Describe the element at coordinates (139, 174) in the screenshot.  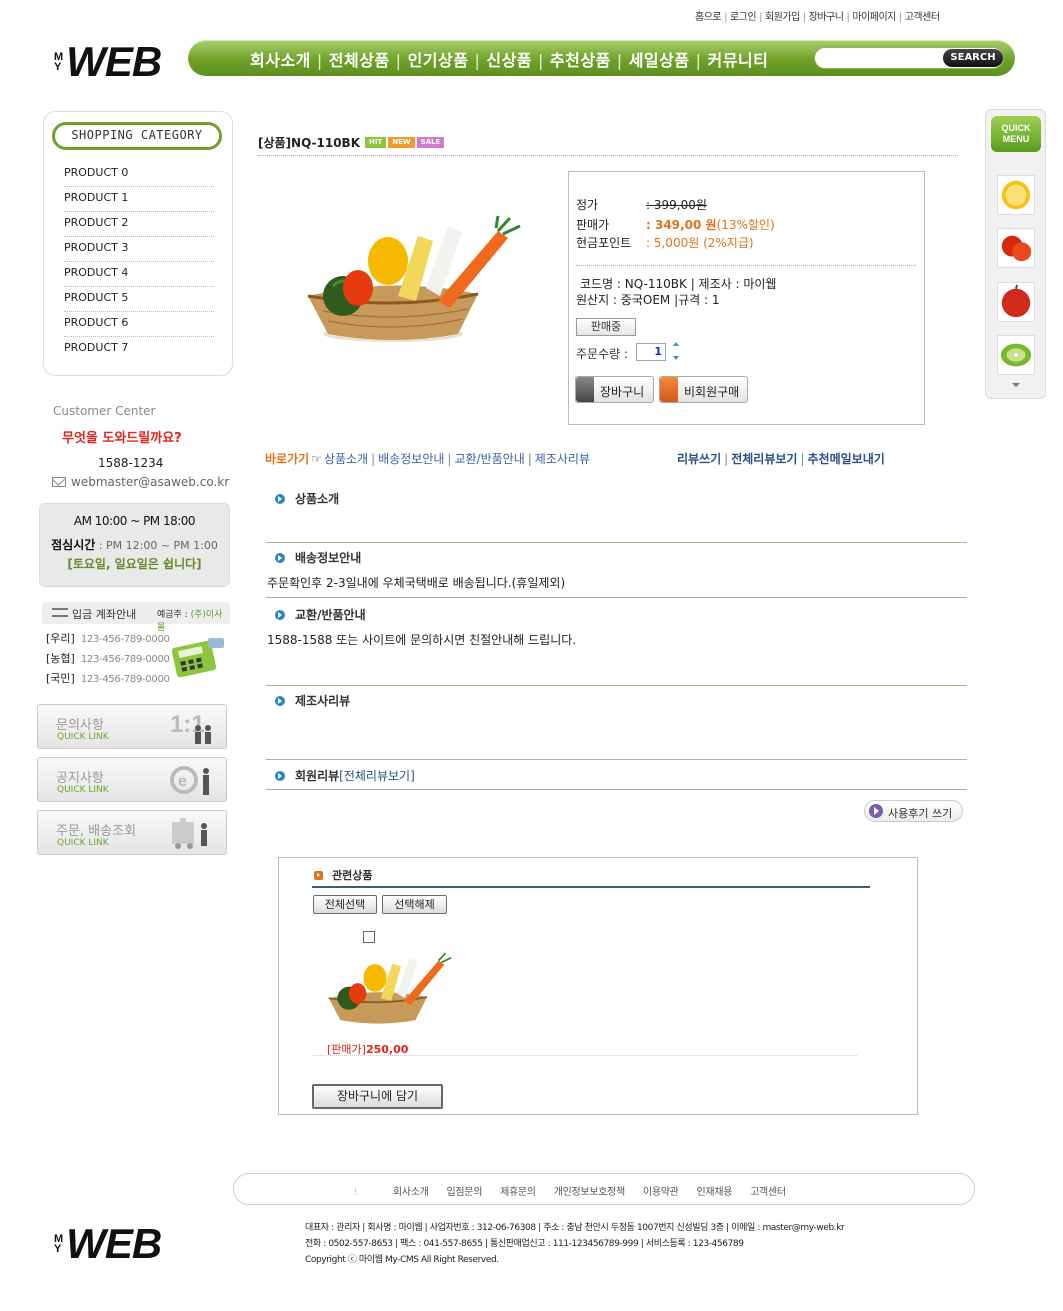
I see `category-item: PRODUCT 0` at that location.